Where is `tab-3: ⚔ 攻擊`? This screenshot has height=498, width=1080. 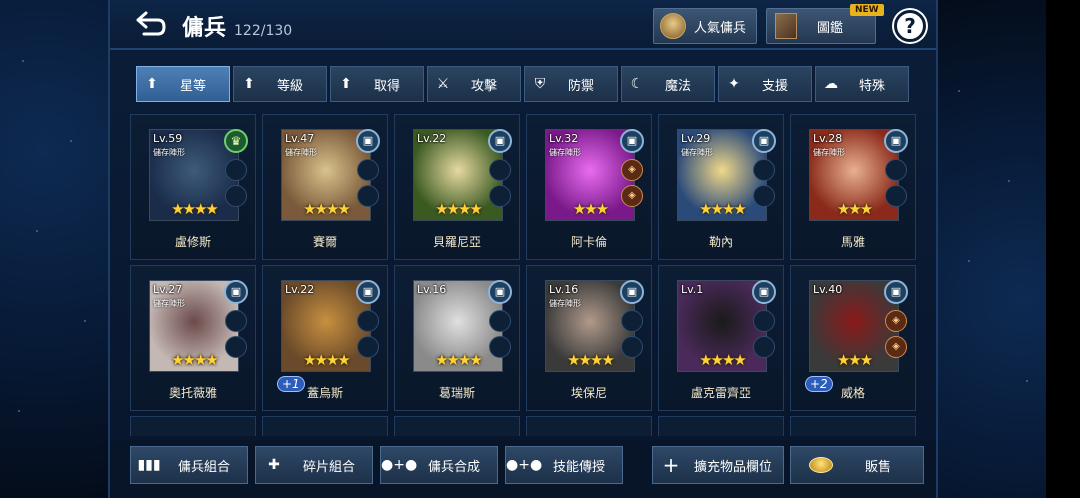
tab-3: ⚔ 攻擊 is located at coordinates (474, 84).